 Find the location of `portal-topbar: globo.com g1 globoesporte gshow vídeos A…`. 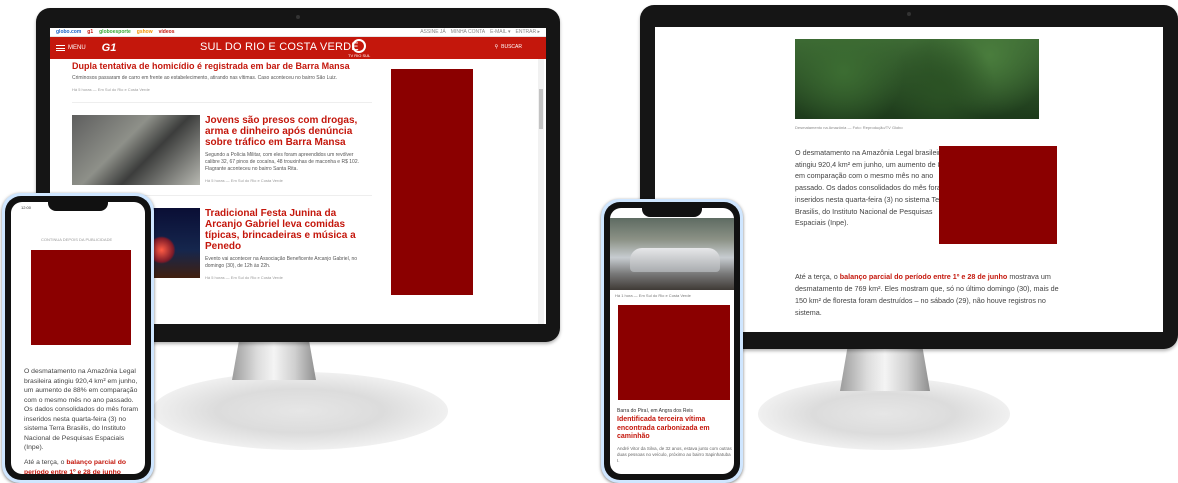

portal-topbar: globo.com g1 globoesporte gshow vídeos A… is located at coordinates (298, 32).